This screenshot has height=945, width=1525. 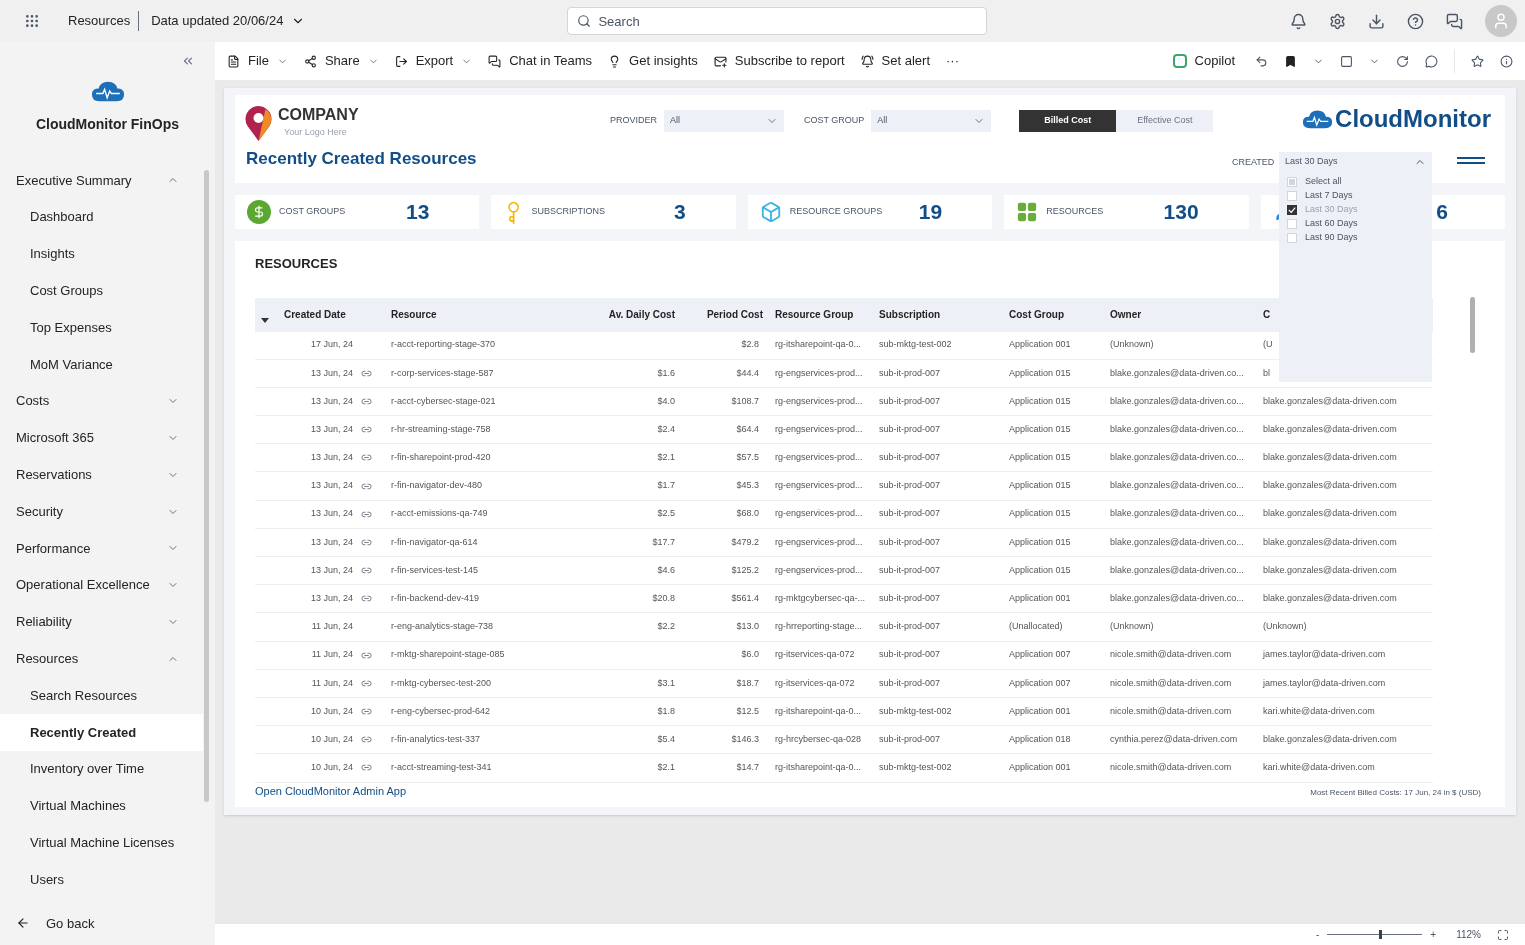 What do you see at coordinates (1290, 61) in the screenshot?
I see `bookmark-icon` at bounding box center [1290, 61].